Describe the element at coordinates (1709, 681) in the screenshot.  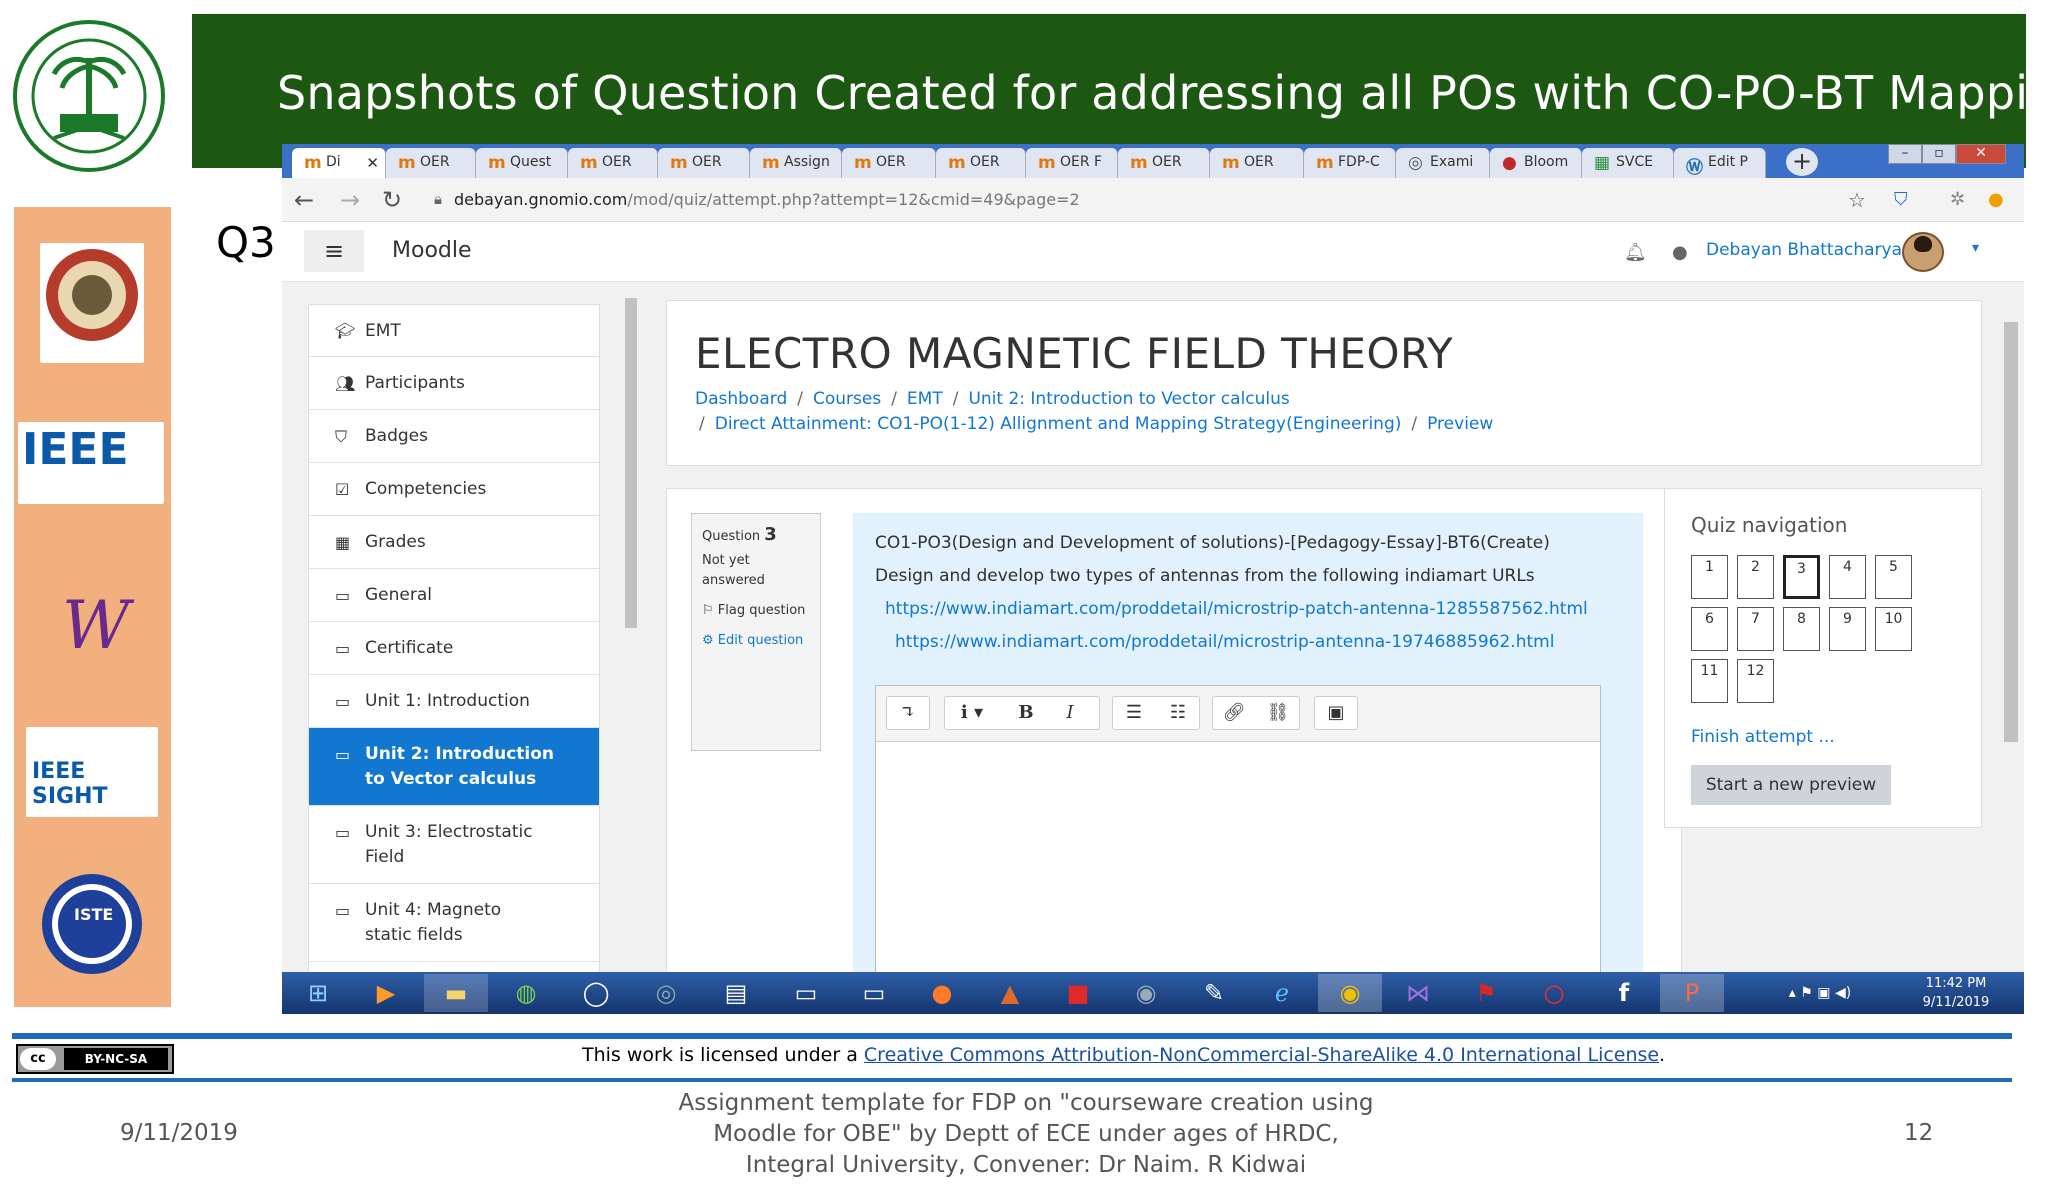
I see `quiz-nav-question-11: 11` at that location.